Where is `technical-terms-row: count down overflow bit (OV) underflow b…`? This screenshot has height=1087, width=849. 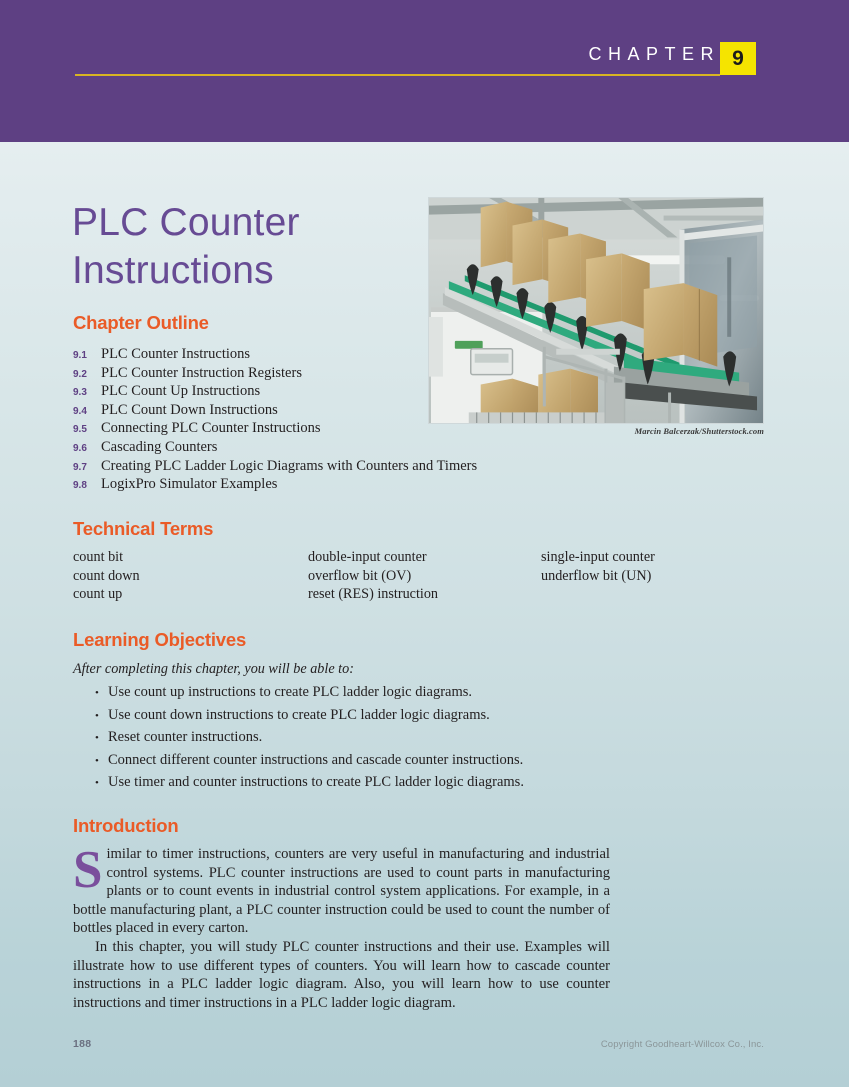
technical-terms-row: count down overflow bit (OV) underflow b… is located at coordinates (423, 576).